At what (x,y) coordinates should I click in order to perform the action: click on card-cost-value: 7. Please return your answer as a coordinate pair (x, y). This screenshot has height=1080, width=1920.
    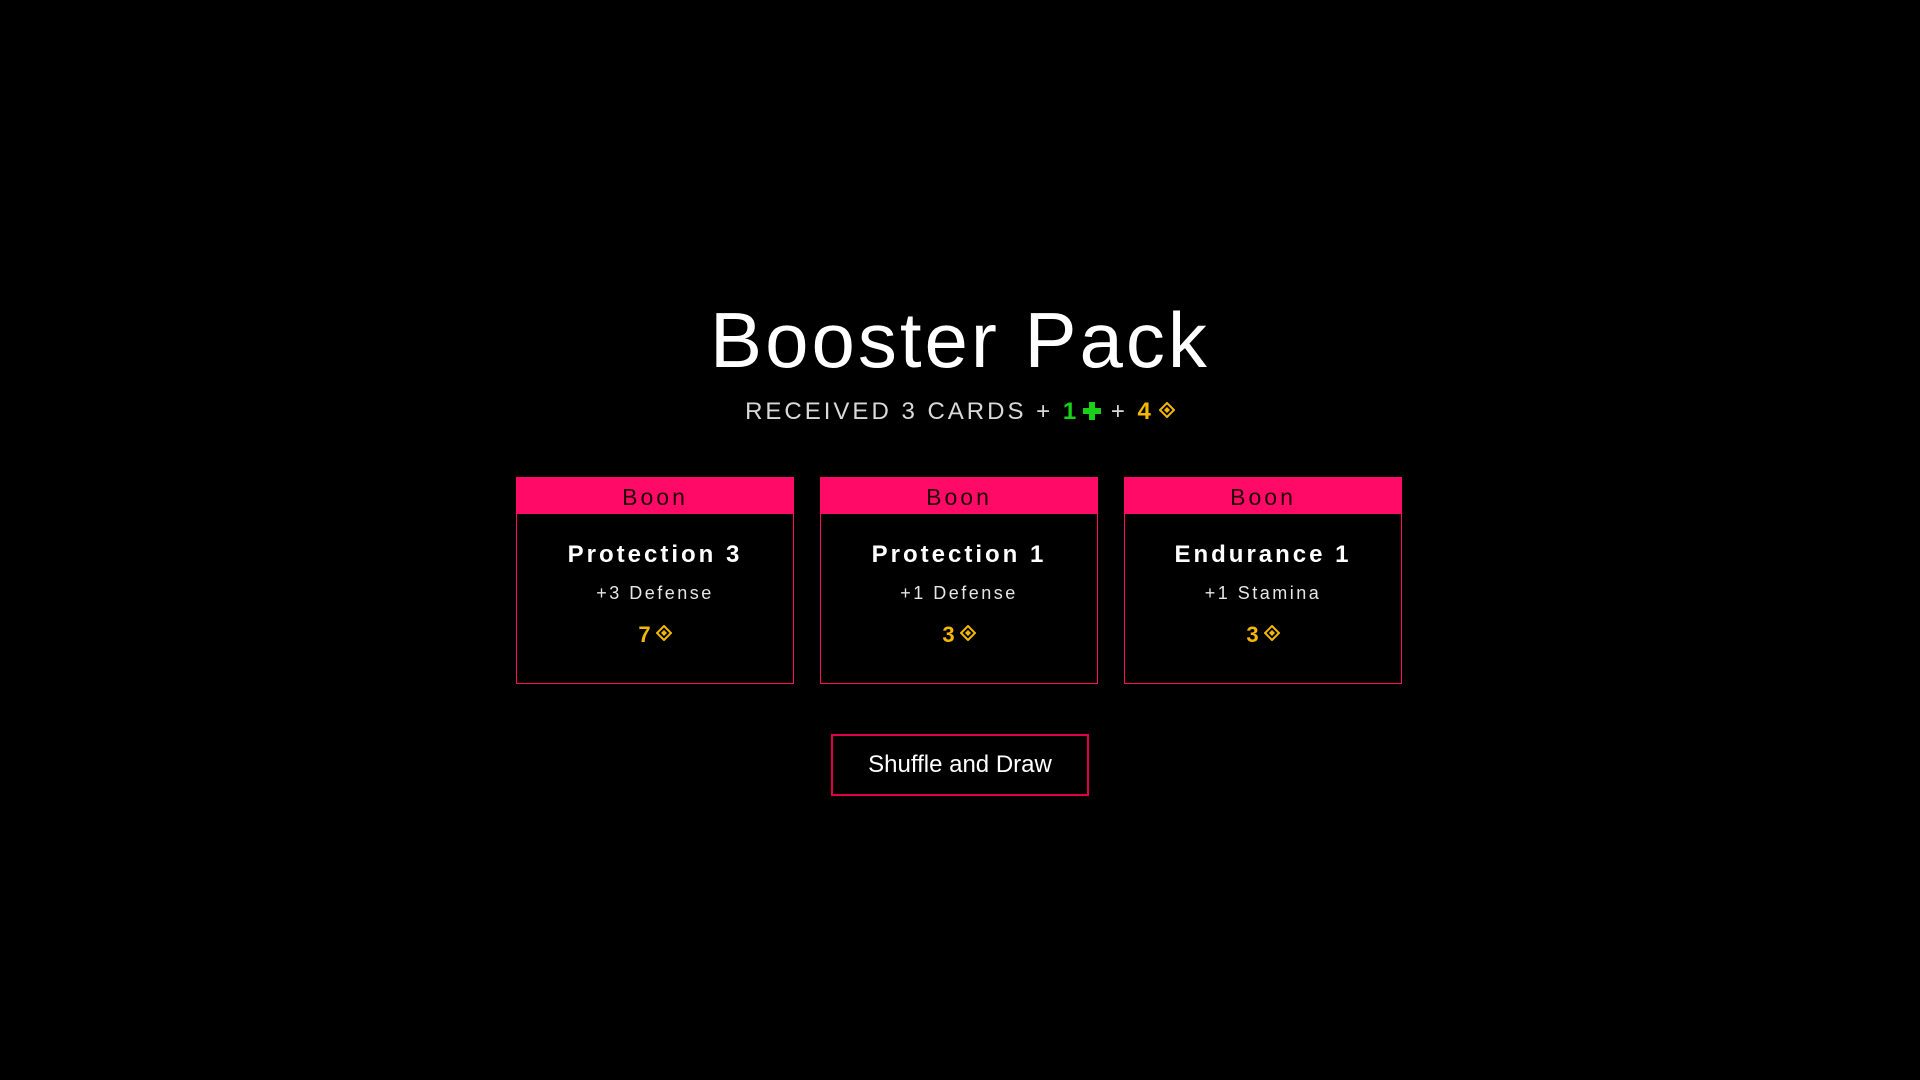
    Looking at the image, I should click on (644, 634).